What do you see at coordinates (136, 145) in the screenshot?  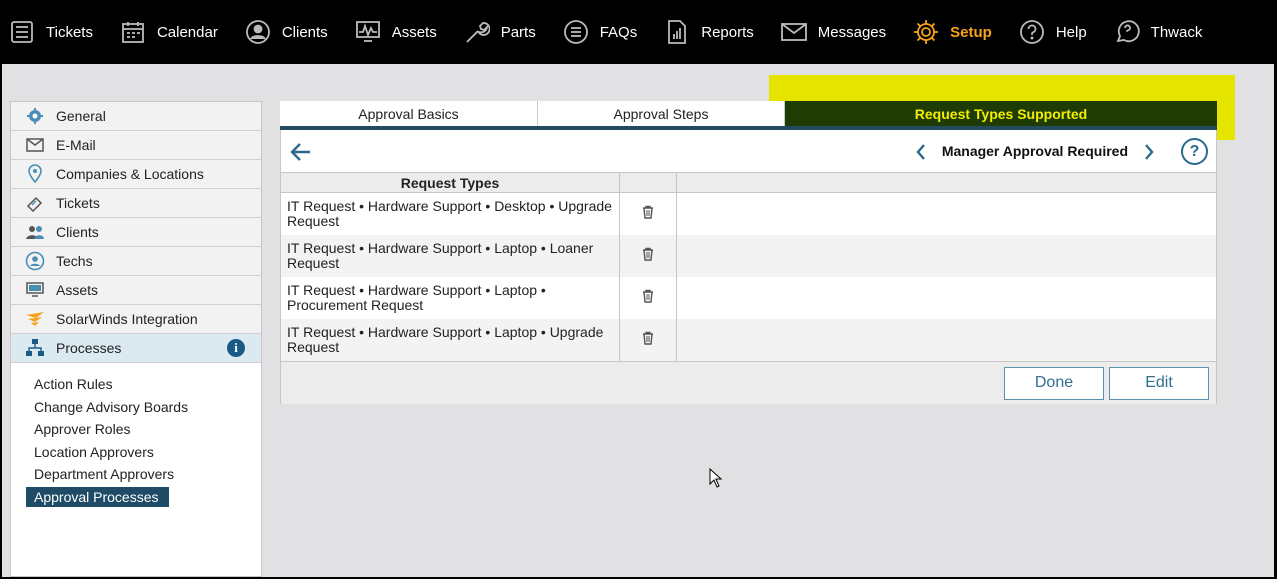 I see `sidebar-item-email: E-Mail` at bounding box center [136, 145].